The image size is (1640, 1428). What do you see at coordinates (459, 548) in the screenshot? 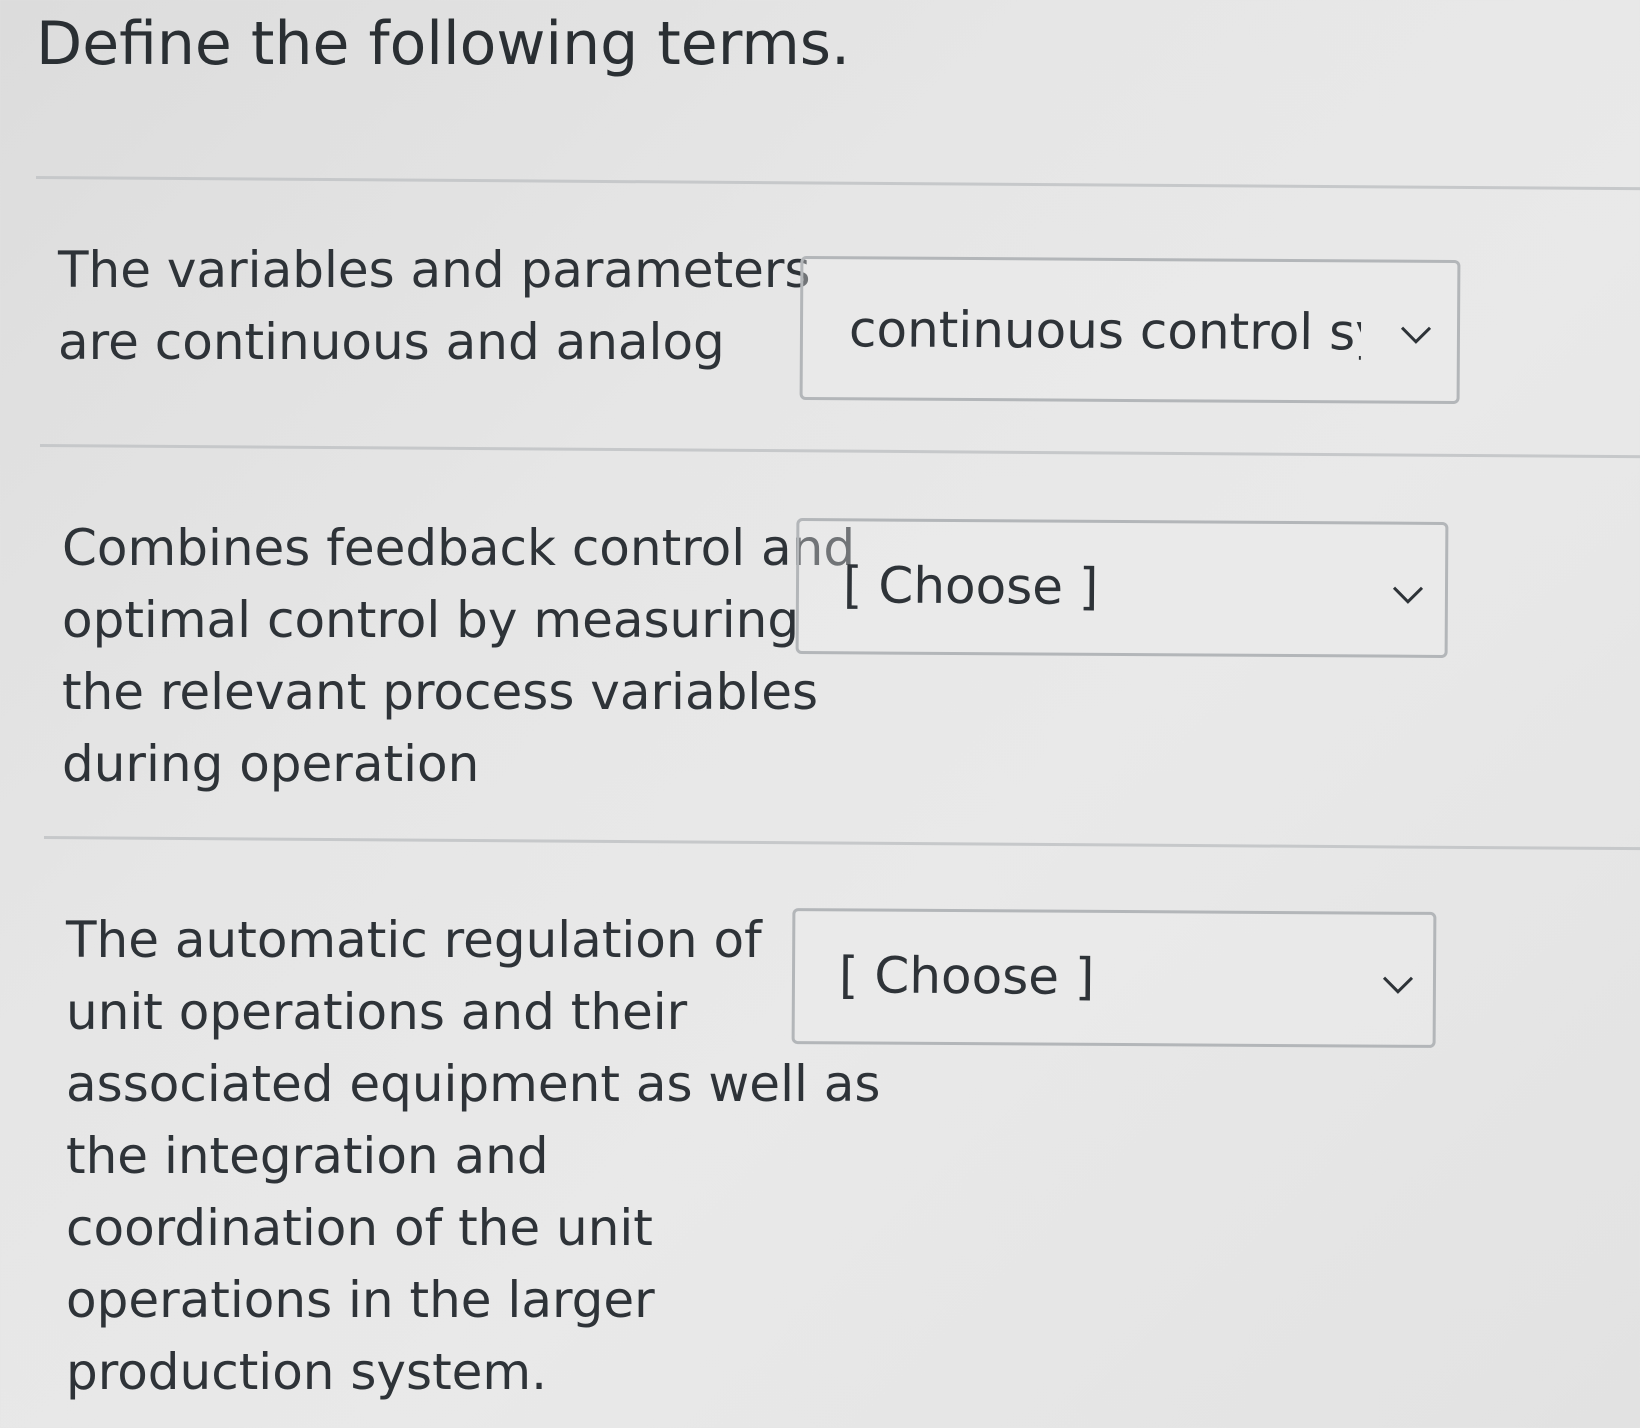
I see `prompt-line: Combines feedback control and` at bounding box center [459, 548].